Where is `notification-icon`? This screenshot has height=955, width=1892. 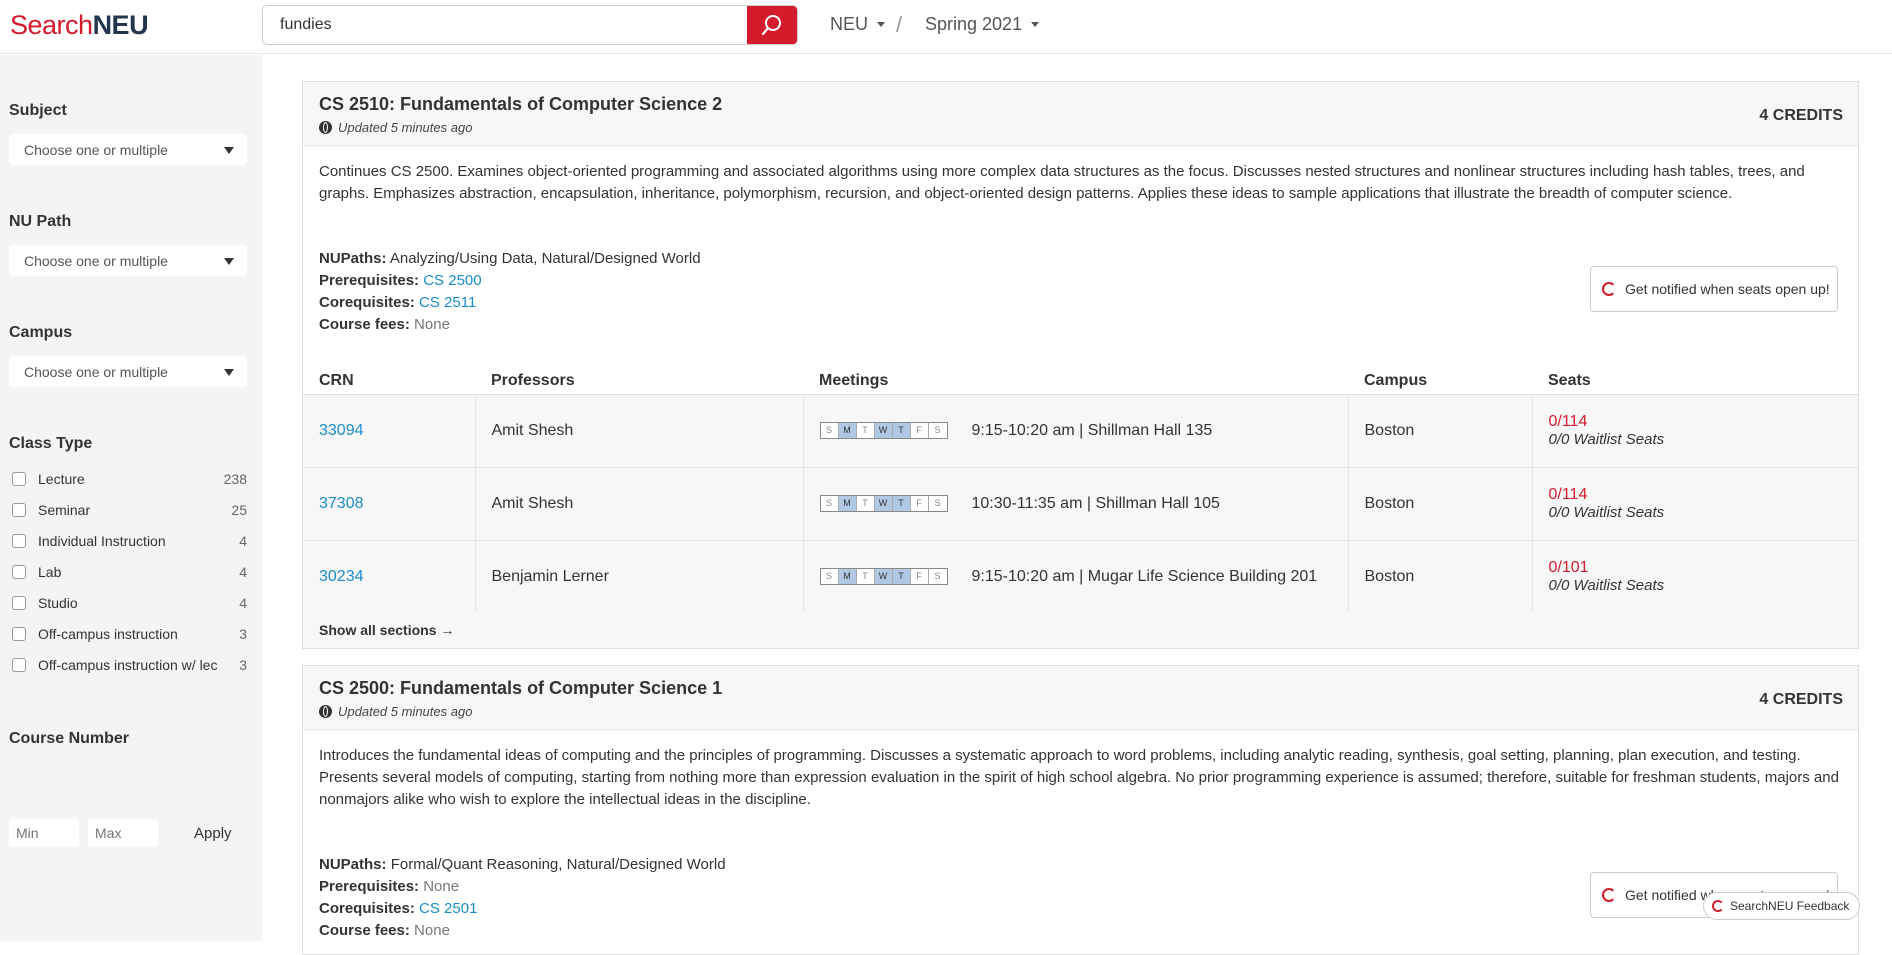
notification-icon is located at coordinates (1609, 895).